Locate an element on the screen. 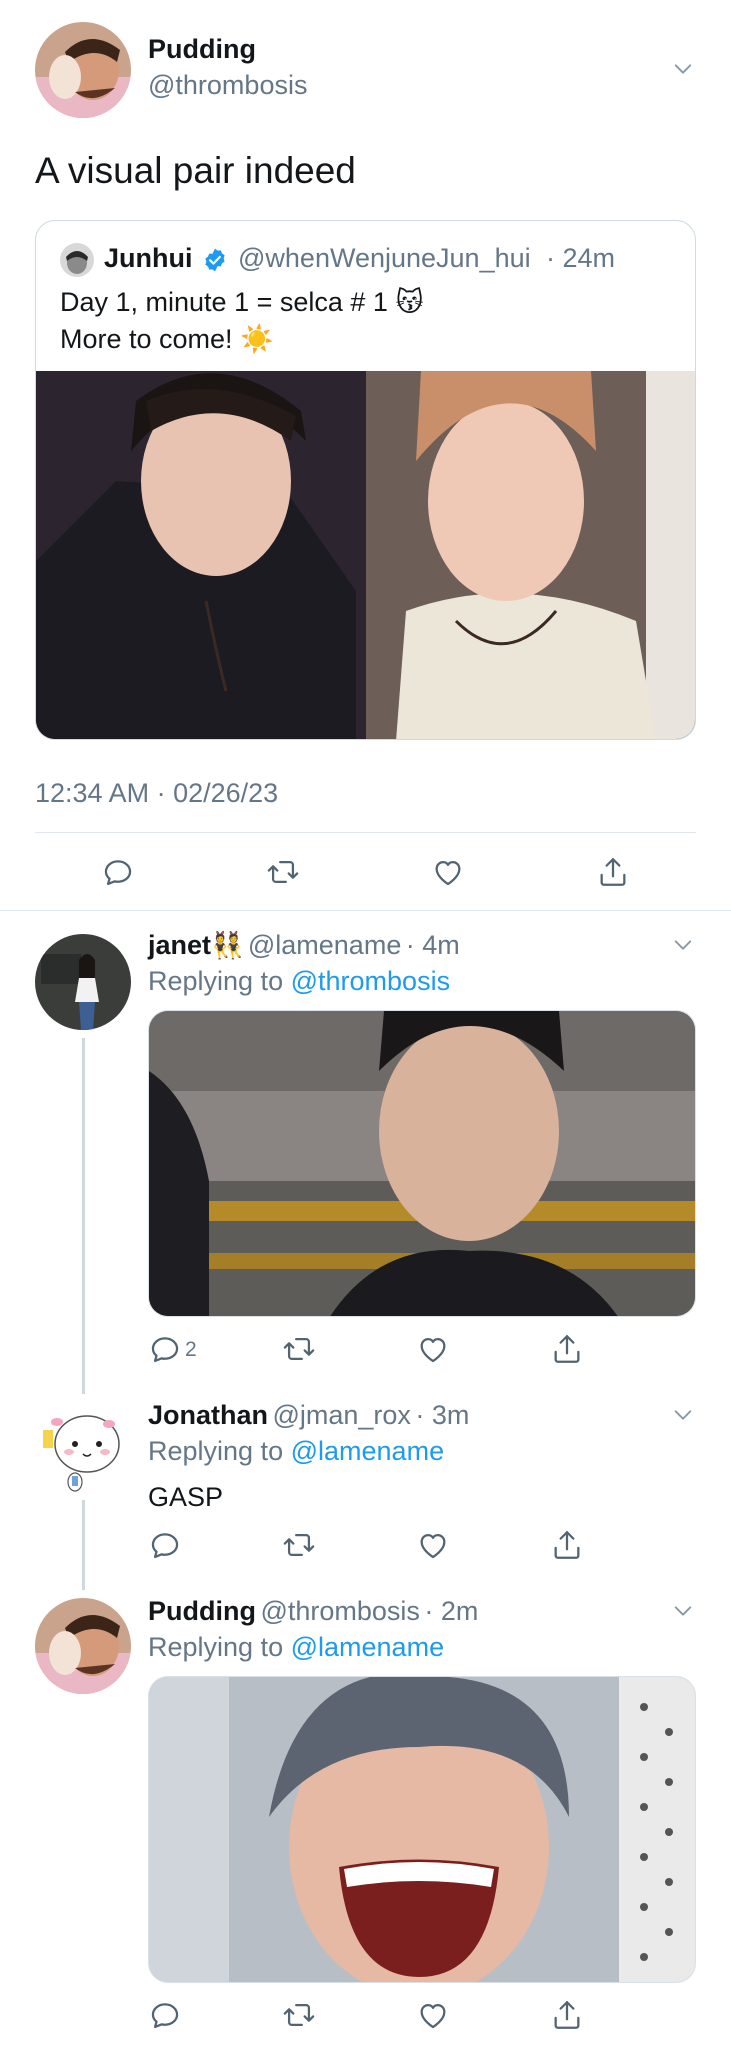 The image size is (731, 2048). display-name: janet is located at coordinates (179, 945).